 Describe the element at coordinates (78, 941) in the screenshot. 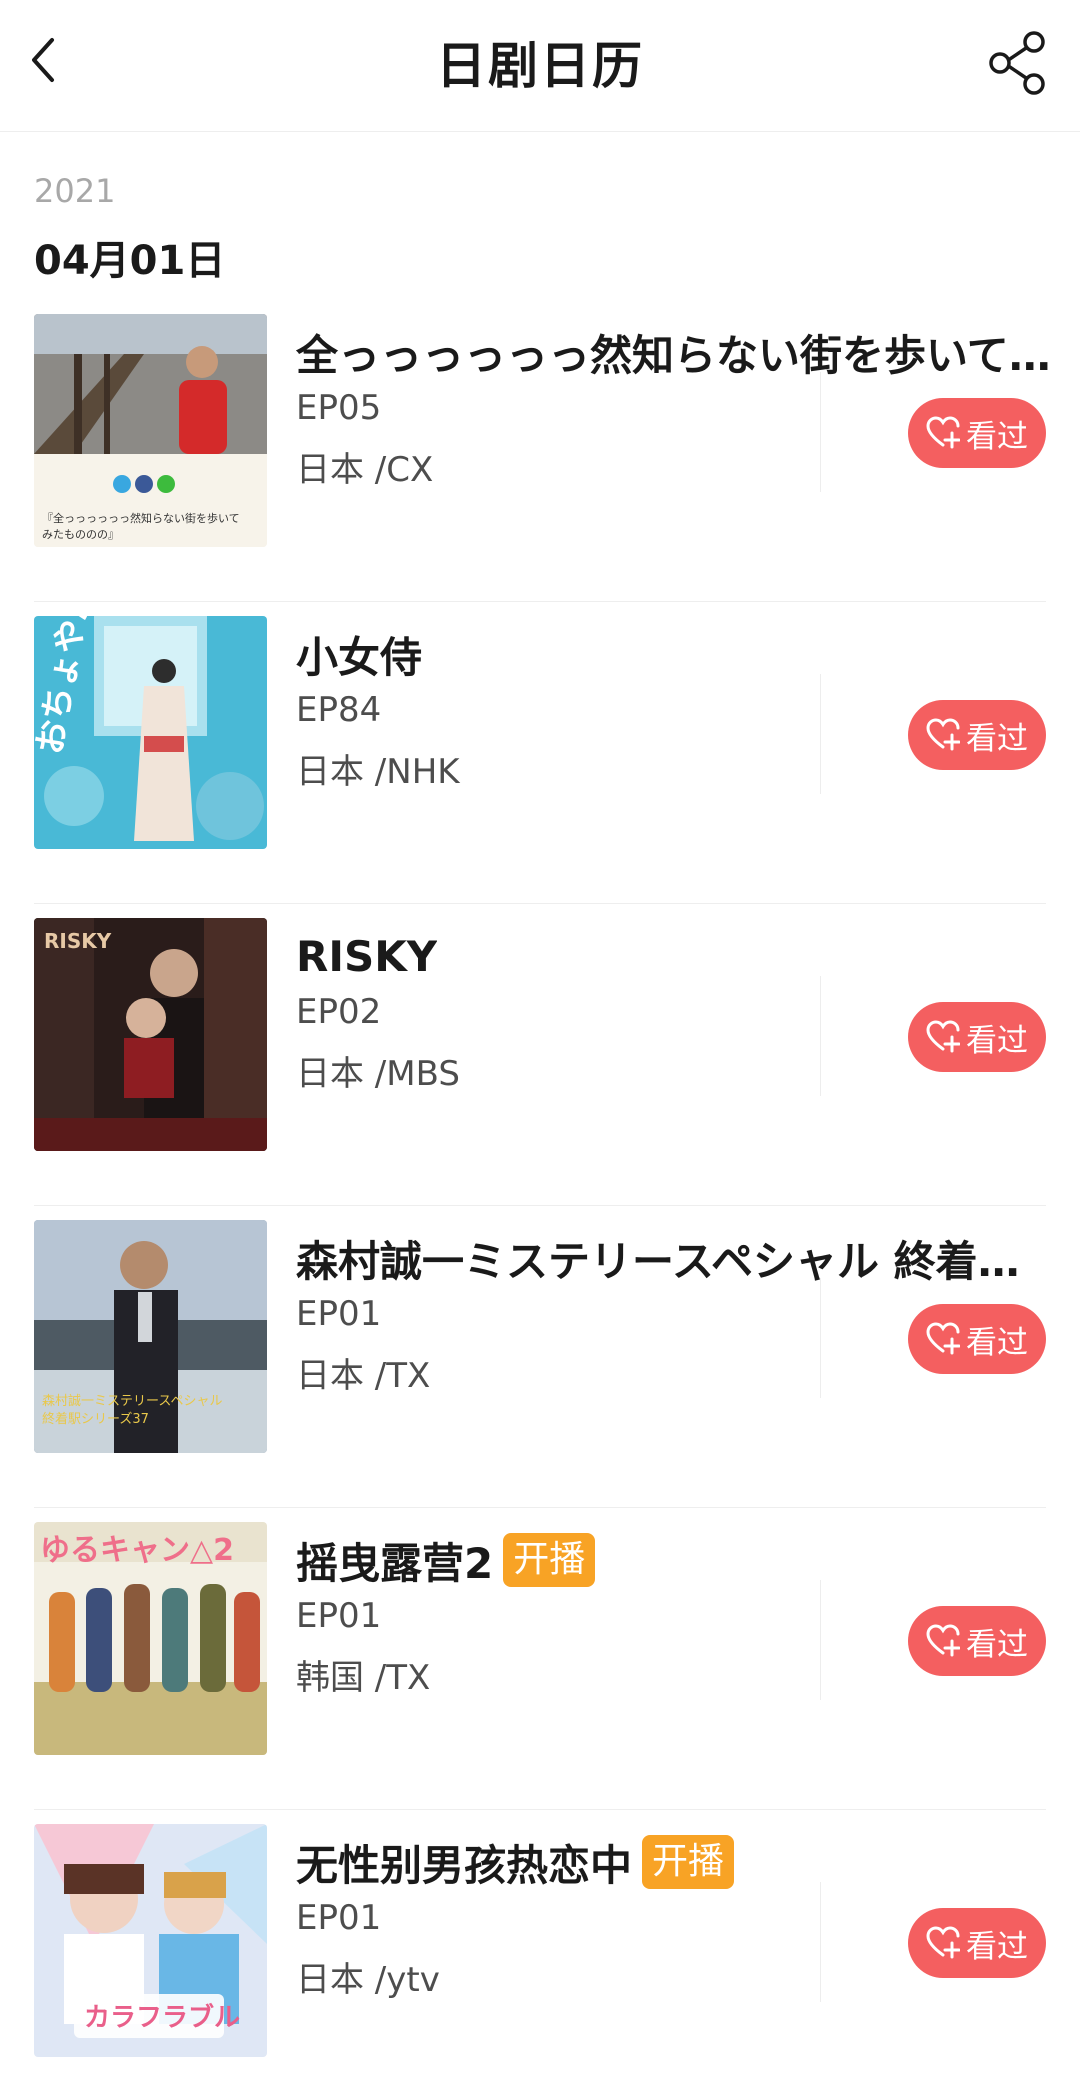

I see `poster-caption: RISKY` at that location.